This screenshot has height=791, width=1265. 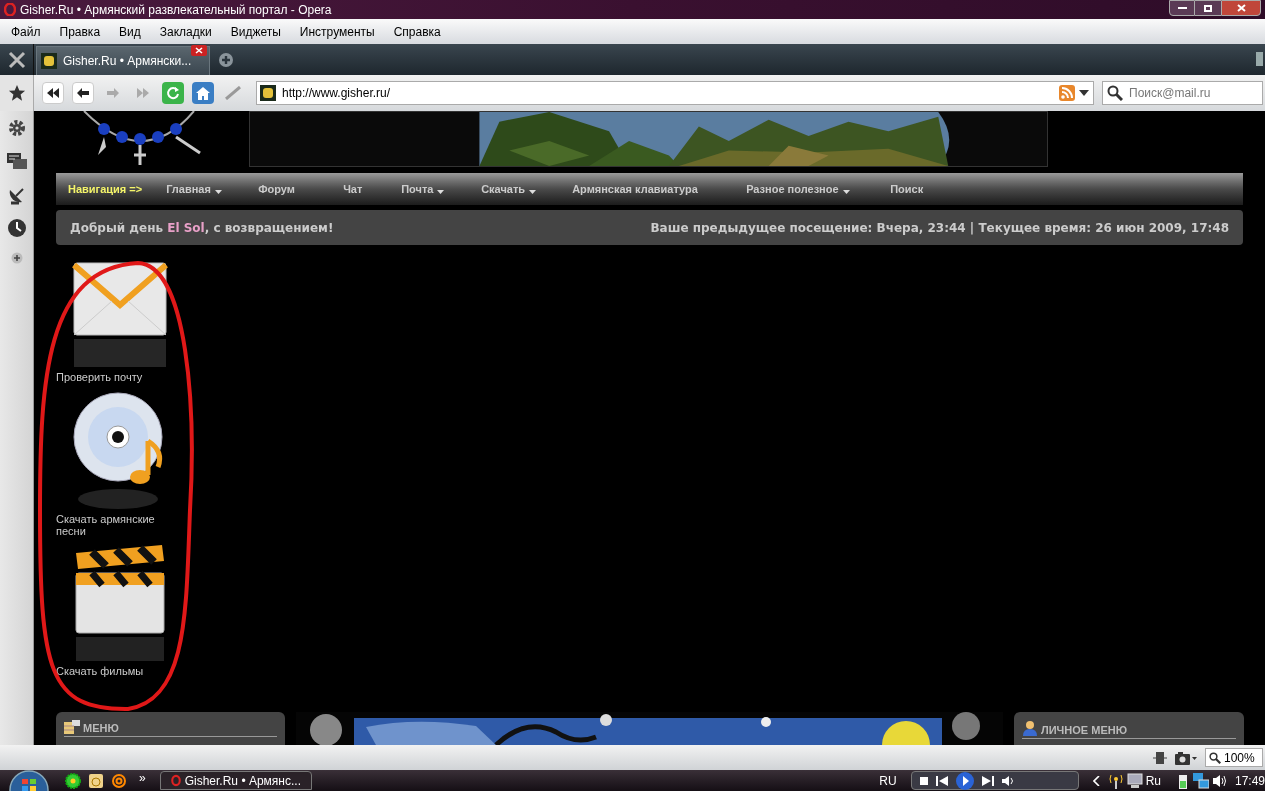 I want to click on rewind-button, so click(x=53, y=93).